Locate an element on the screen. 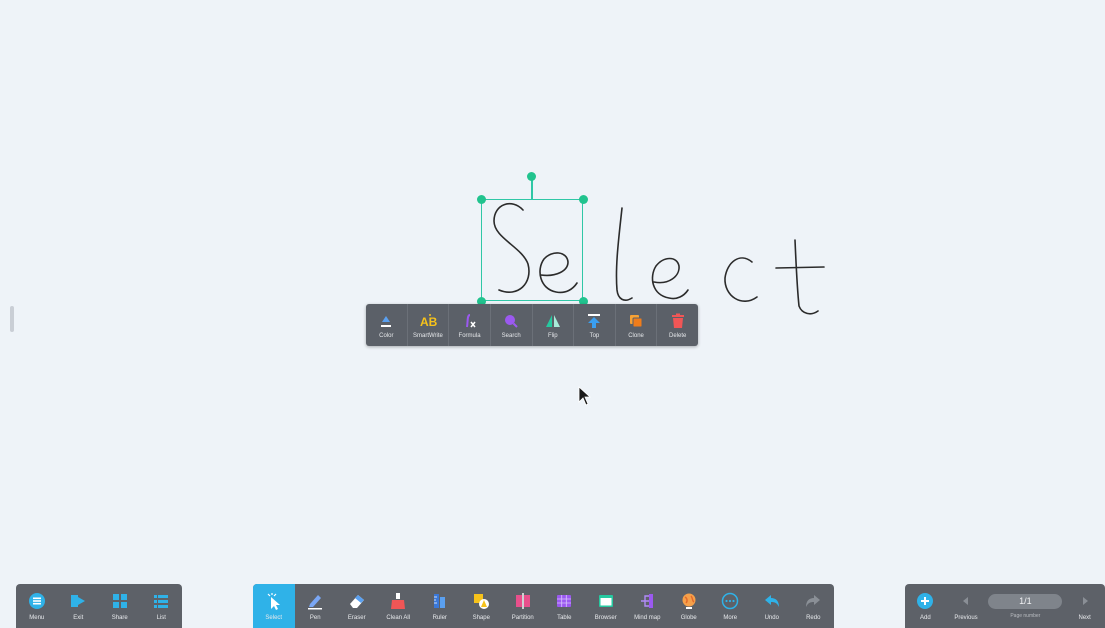 This screenshot has height=628, width=1105. tool-label: Partition is located at coordinates (522, 617).